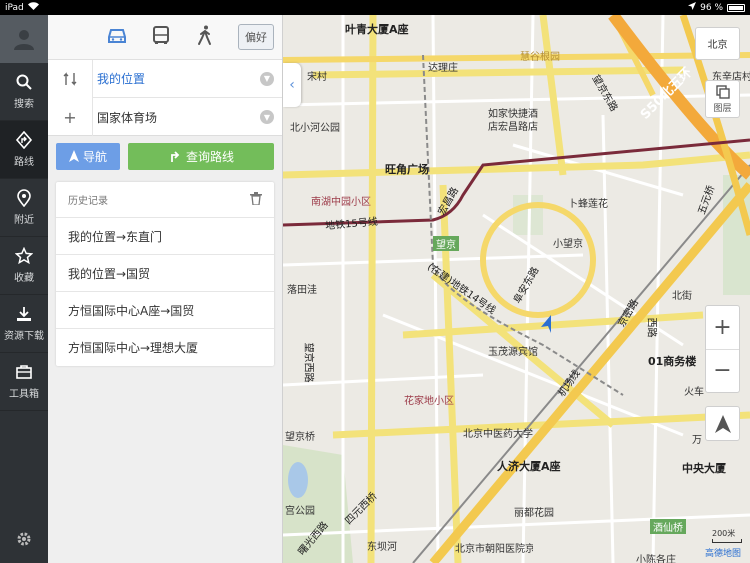 The width and height of the screenshot is (750, 563). I want to click on rail-item-label: 附近, so click(24, 220).